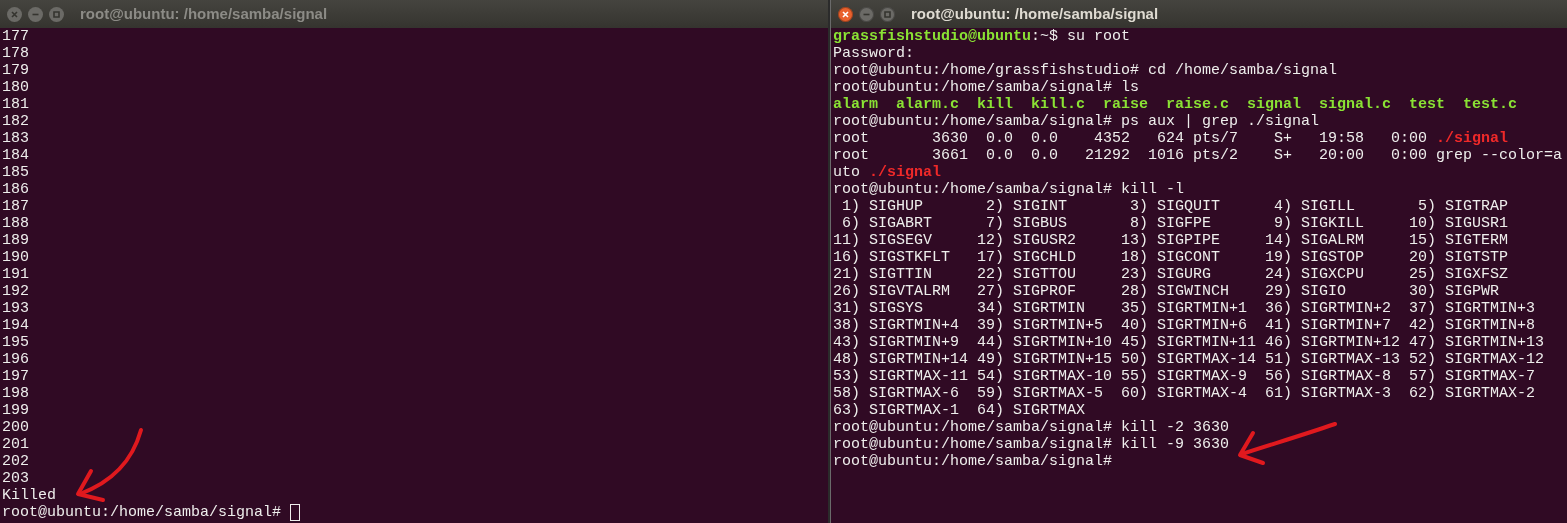  I want to click on terminal-line: root@ubuntu:/home/samba/signal# kill -9 3630, so click(1031, 444).